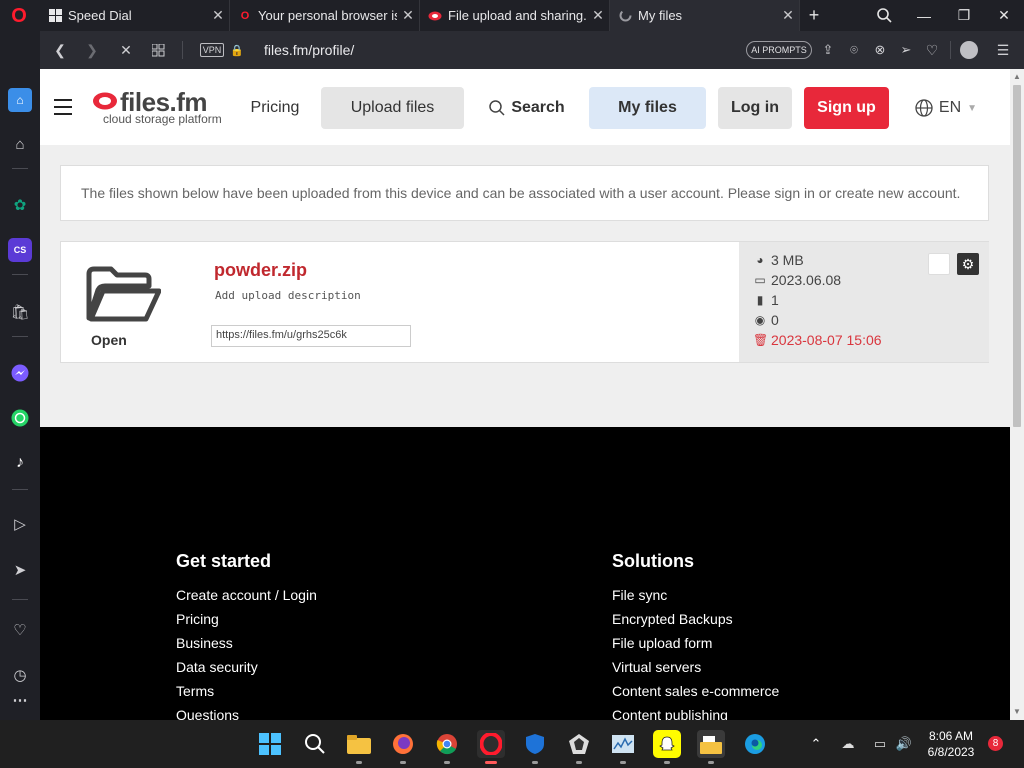 This screenshot has width=1024, height=768. I want to click on minimize-icon: —, so click(924, 15).